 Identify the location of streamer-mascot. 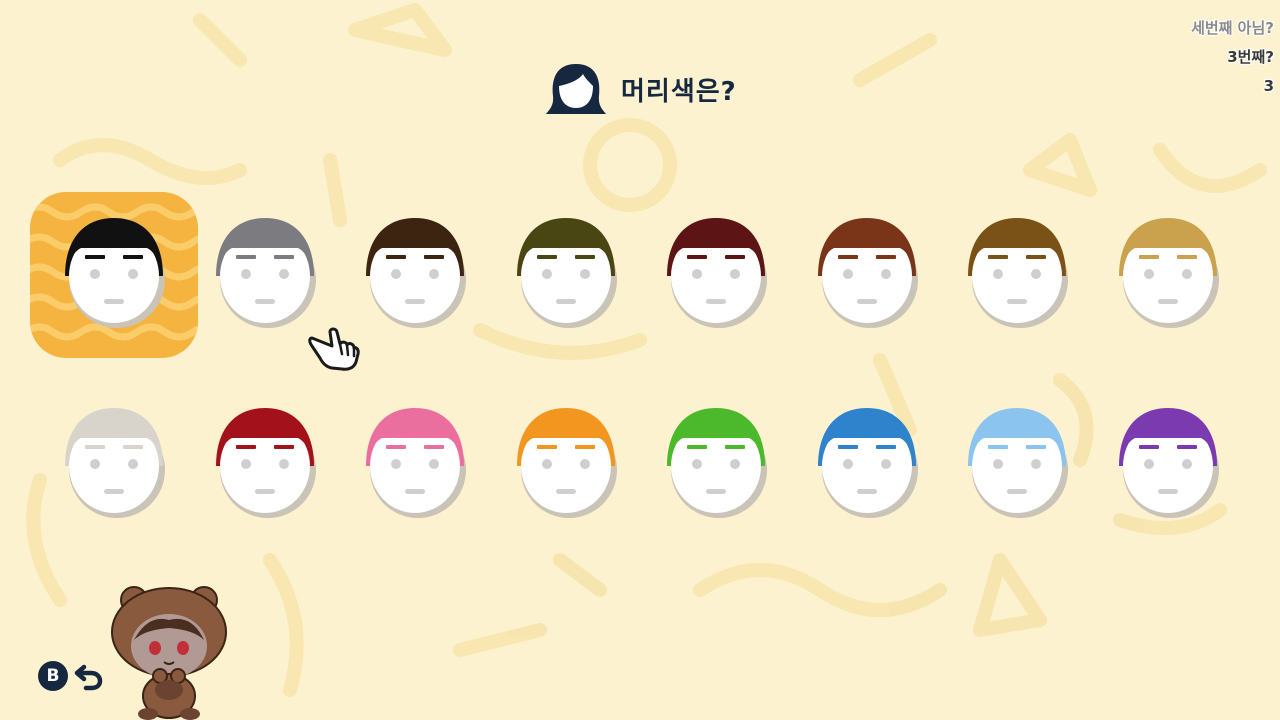
(169, 653).